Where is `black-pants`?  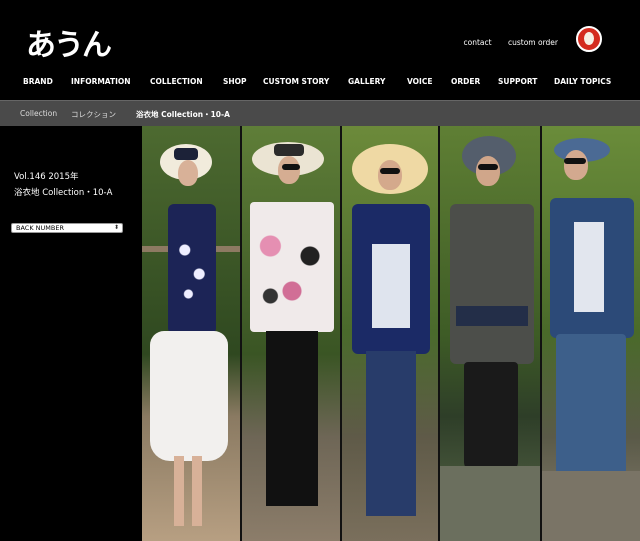
black-pants is located at coordinates (491, 417).